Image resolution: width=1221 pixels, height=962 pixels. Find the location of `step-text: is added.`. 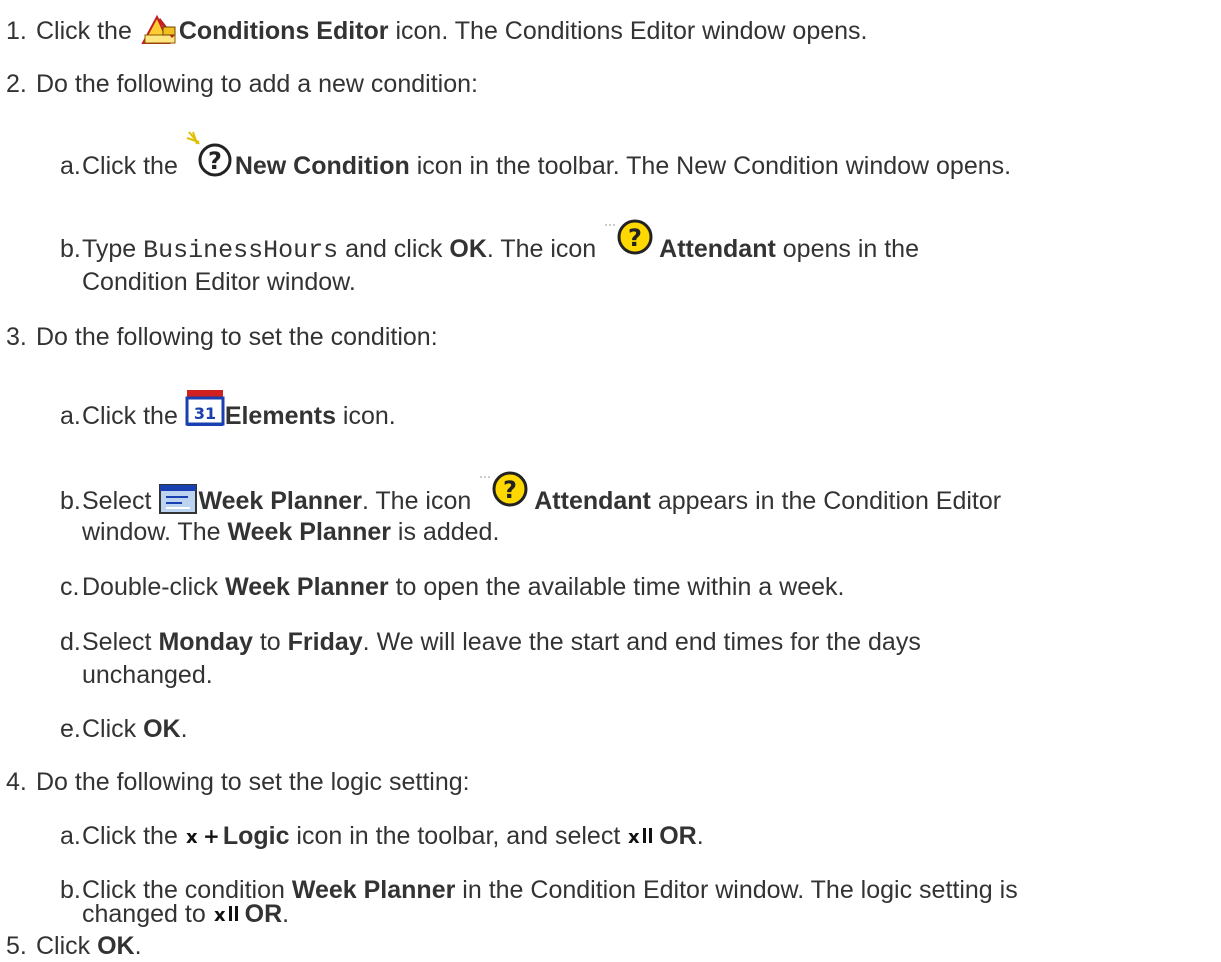

step-text: is added. is located at coordinates (445, 532).